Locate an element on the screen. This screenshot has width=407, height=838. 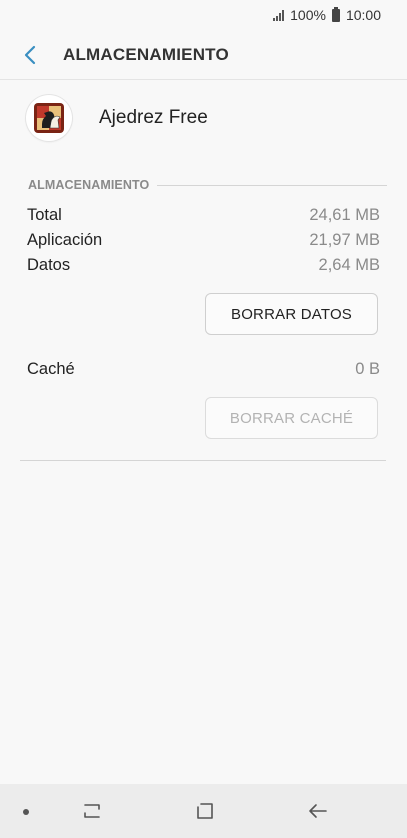
row-label: Caché is located at coordinates (51, 368).